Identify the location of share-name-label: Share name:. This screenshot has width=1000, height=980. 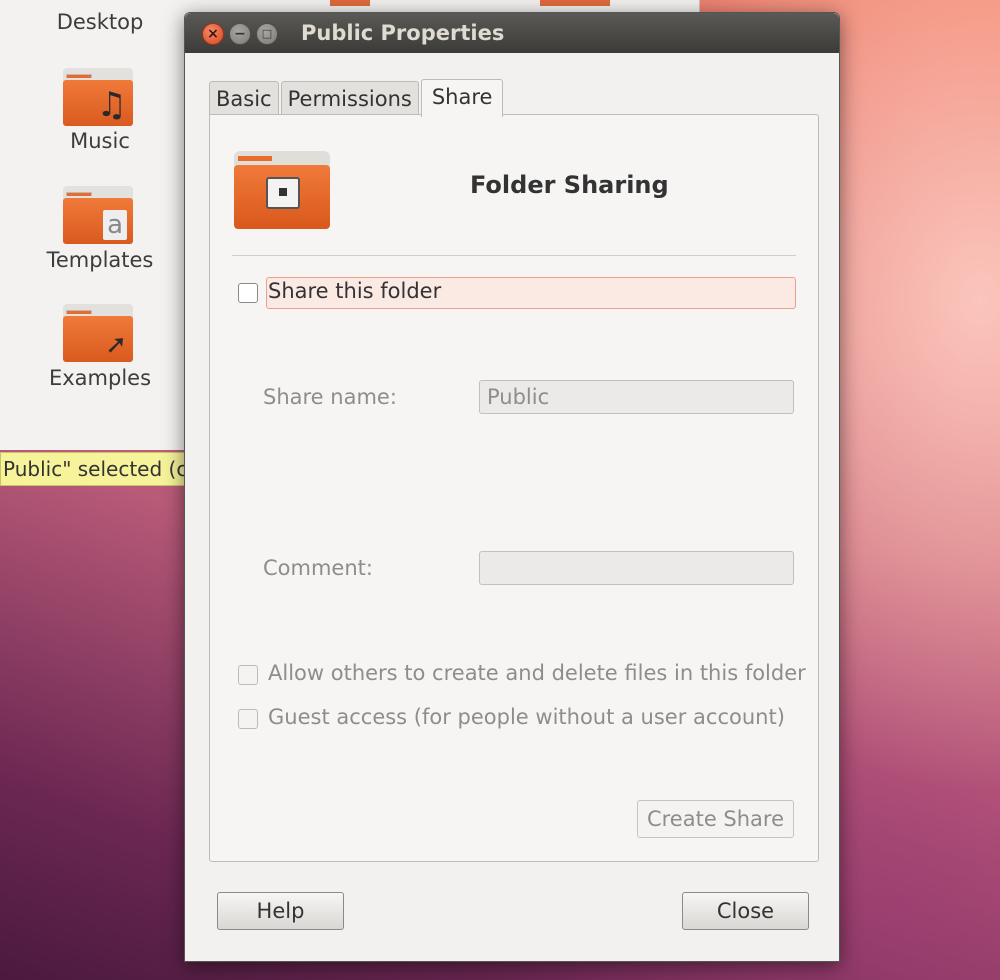
(330, 397).